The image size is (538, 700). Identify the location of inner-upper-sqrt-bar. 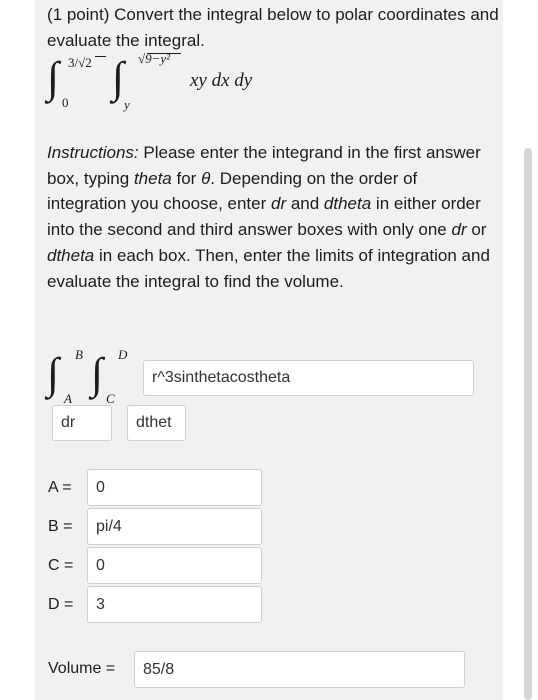
(164, 53).